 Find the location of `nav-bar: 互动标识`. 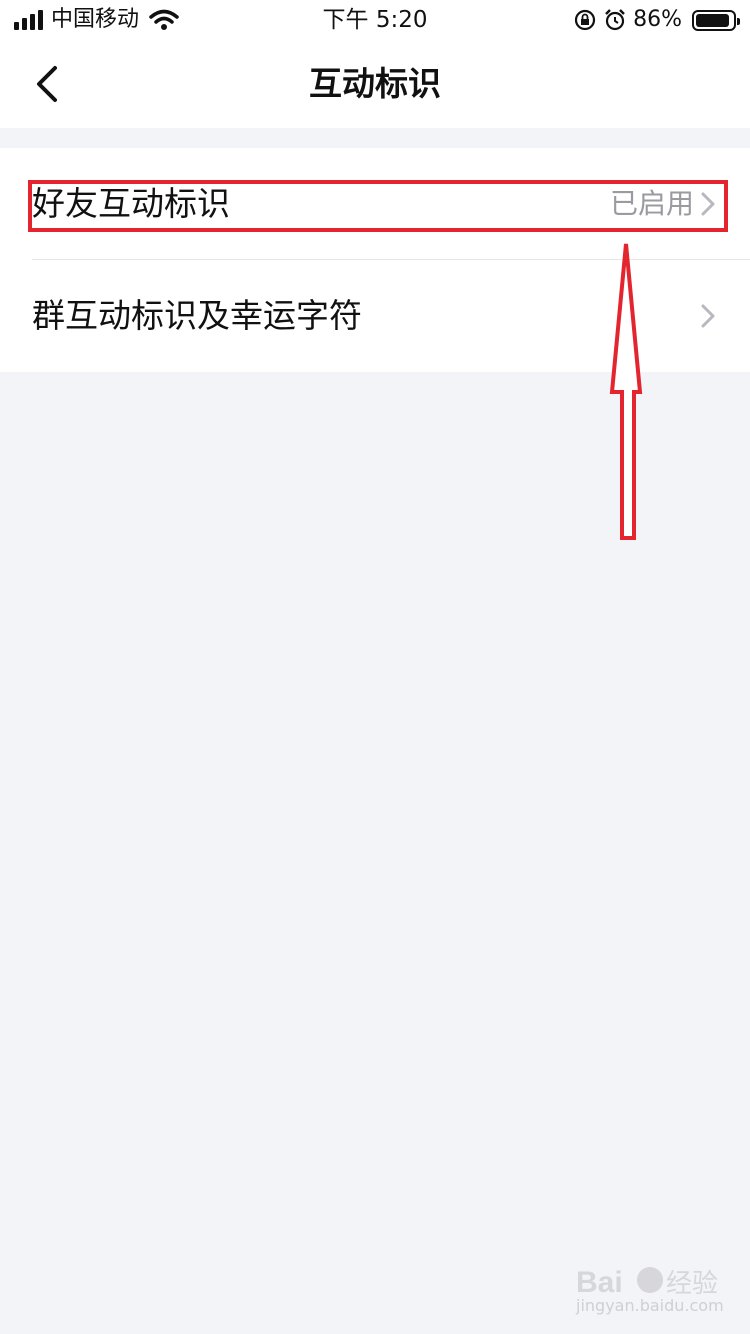

nav-bar: 互动标识 is located at coordinates (375, 84).